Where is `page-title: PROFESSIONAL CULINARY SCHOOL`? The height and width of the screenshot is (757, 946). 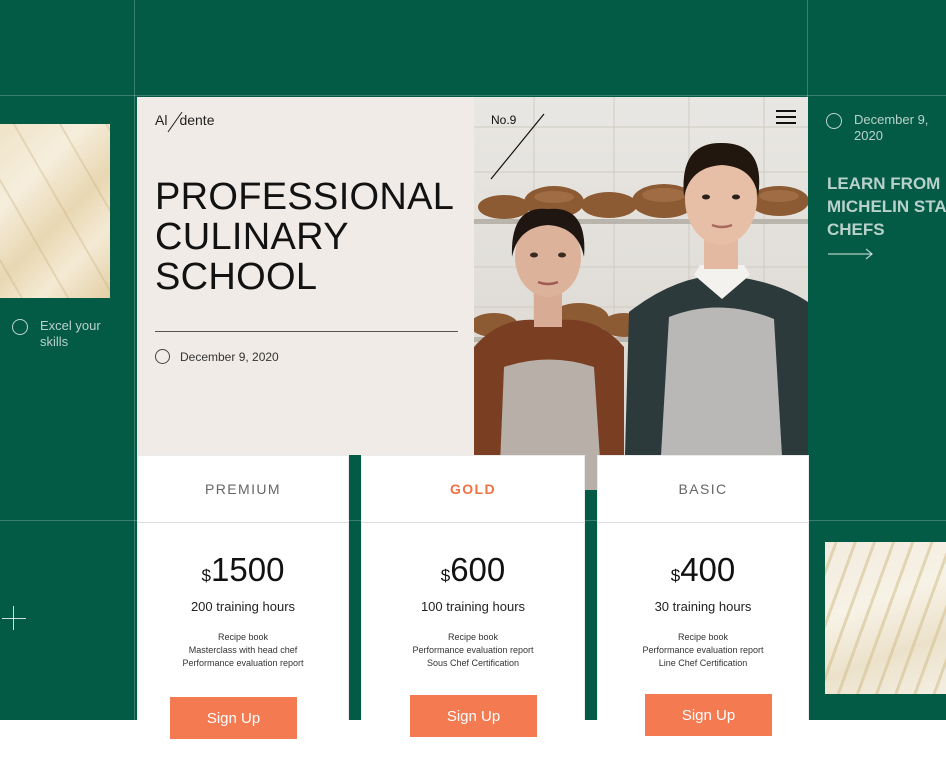
page-title: PROFESSIONAL CULINARY SCHOOL is located at coordinates (304, 237).